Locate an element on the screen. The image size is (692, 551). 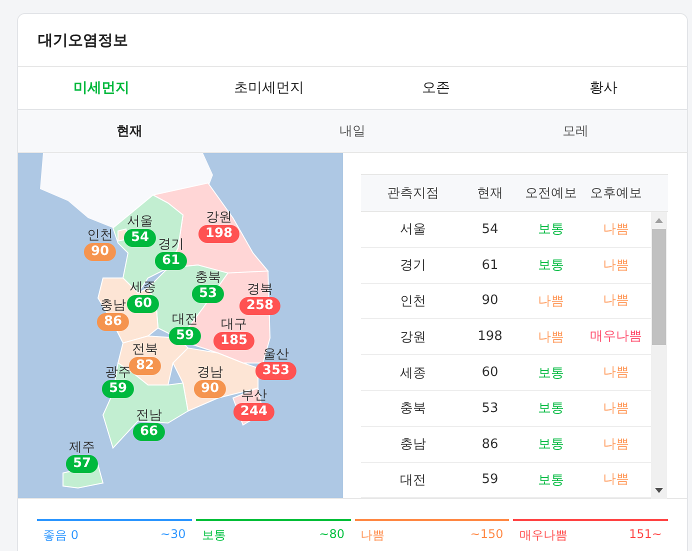
region-name: 경기 is located at coordinates (171, 244).